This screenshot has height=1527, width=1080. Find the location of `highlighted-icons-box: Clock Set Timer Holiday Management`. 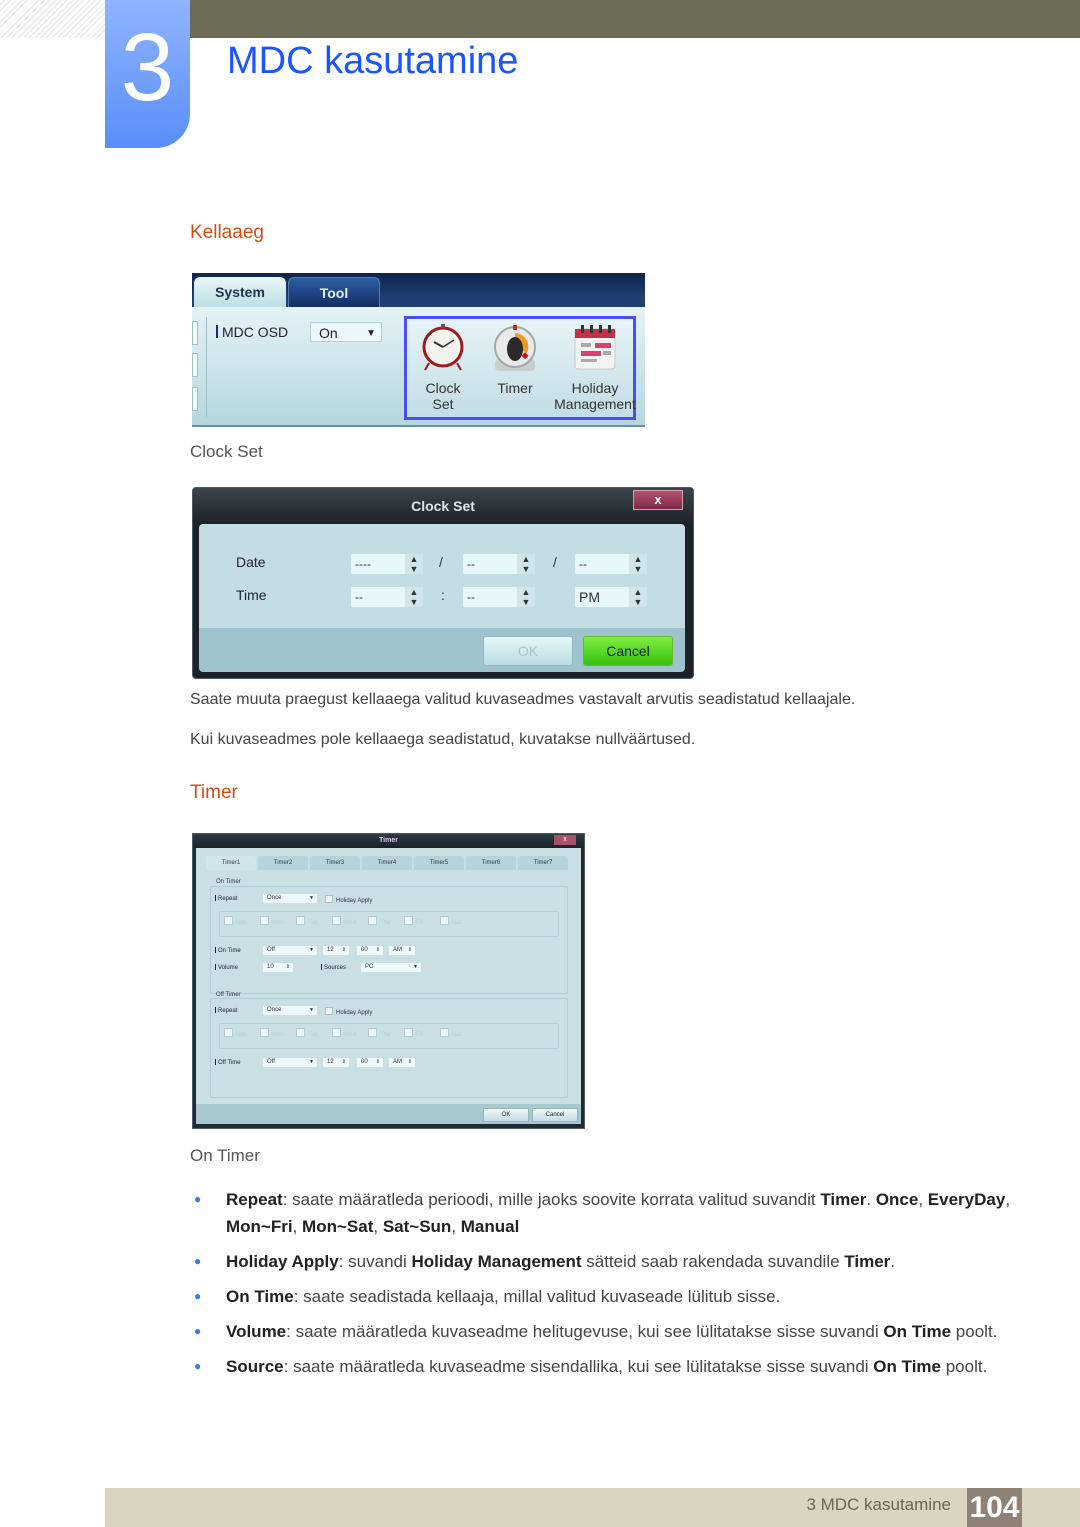

highlighted-icons-box: Clock Set Timer Holiday Management is located at coordinates (520, 368).